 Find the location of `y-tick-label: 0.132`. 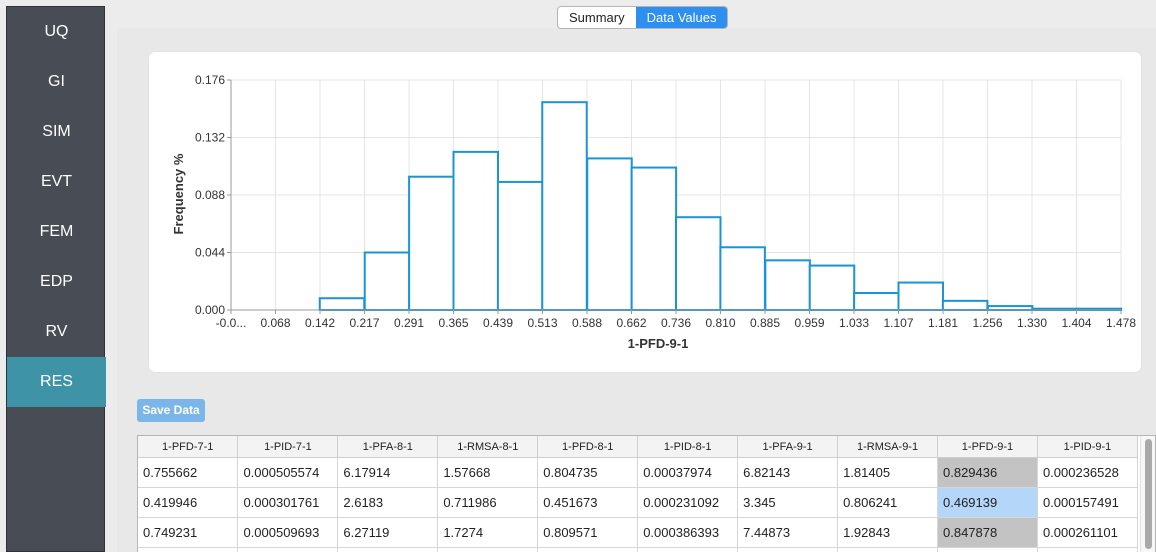

y-tick-label: 0.132 is located at coordinates (210, 138).